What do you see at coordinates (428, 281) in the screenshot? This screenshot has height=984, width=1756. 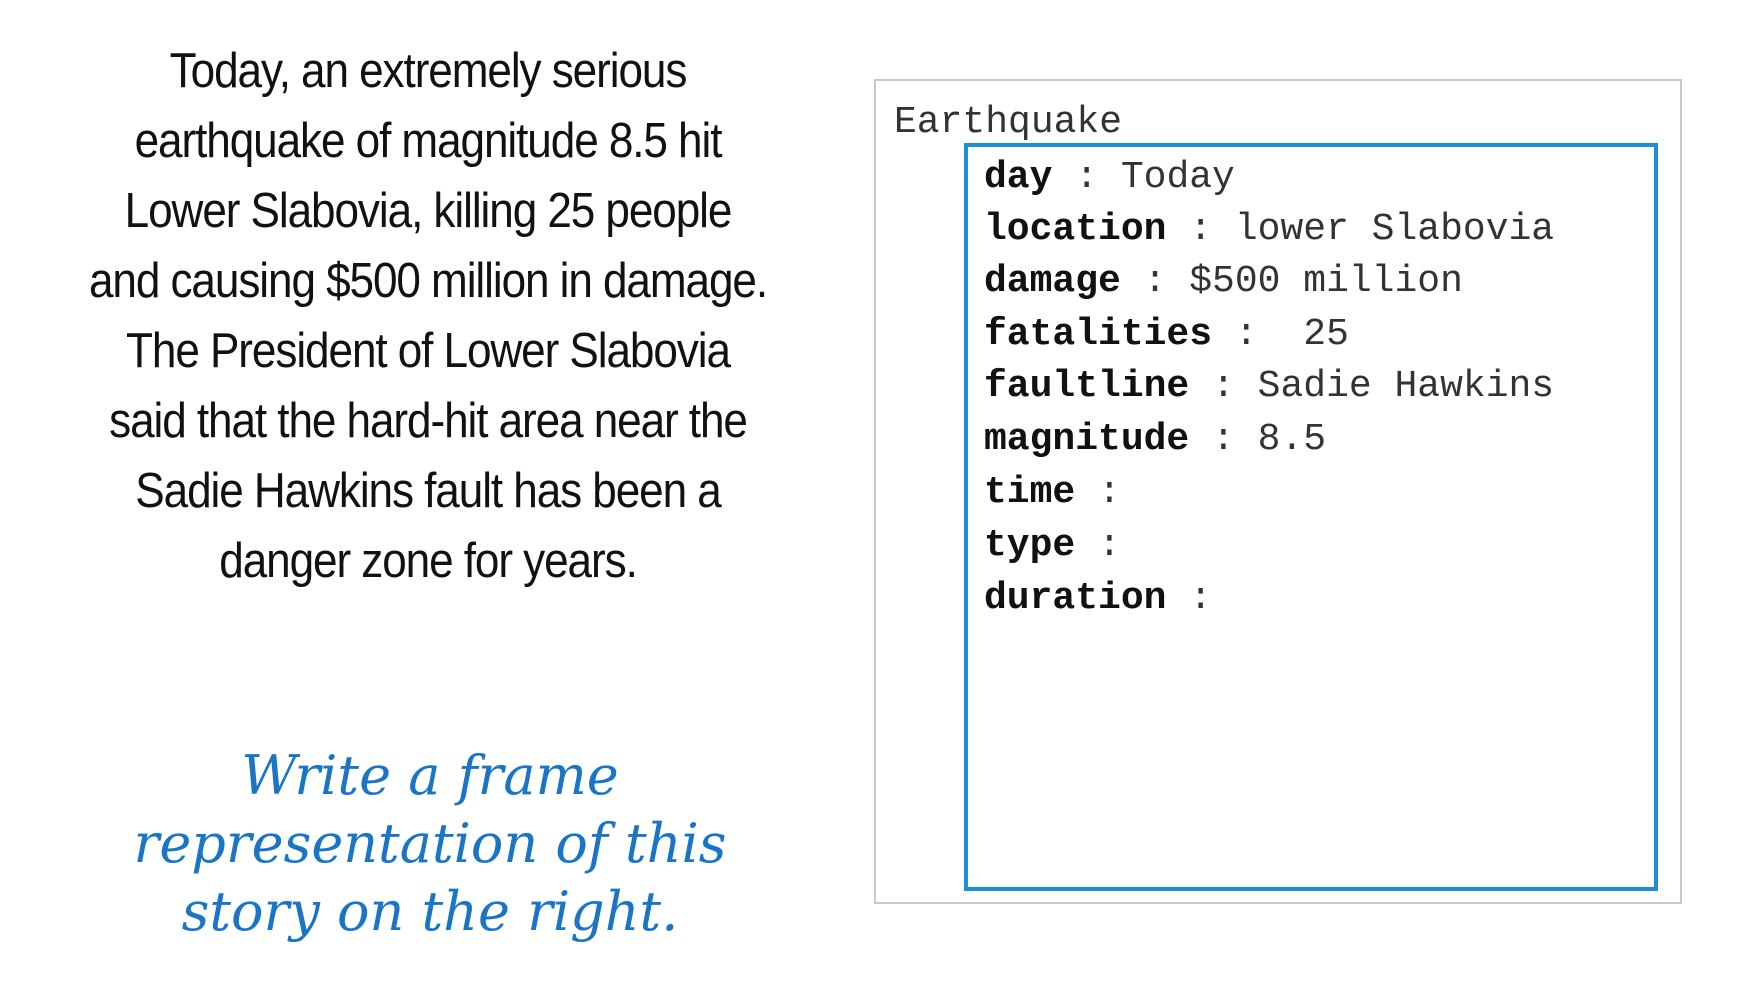 I see `story-line: and causing $500 million in damage.` at bounding box center [428, 281].